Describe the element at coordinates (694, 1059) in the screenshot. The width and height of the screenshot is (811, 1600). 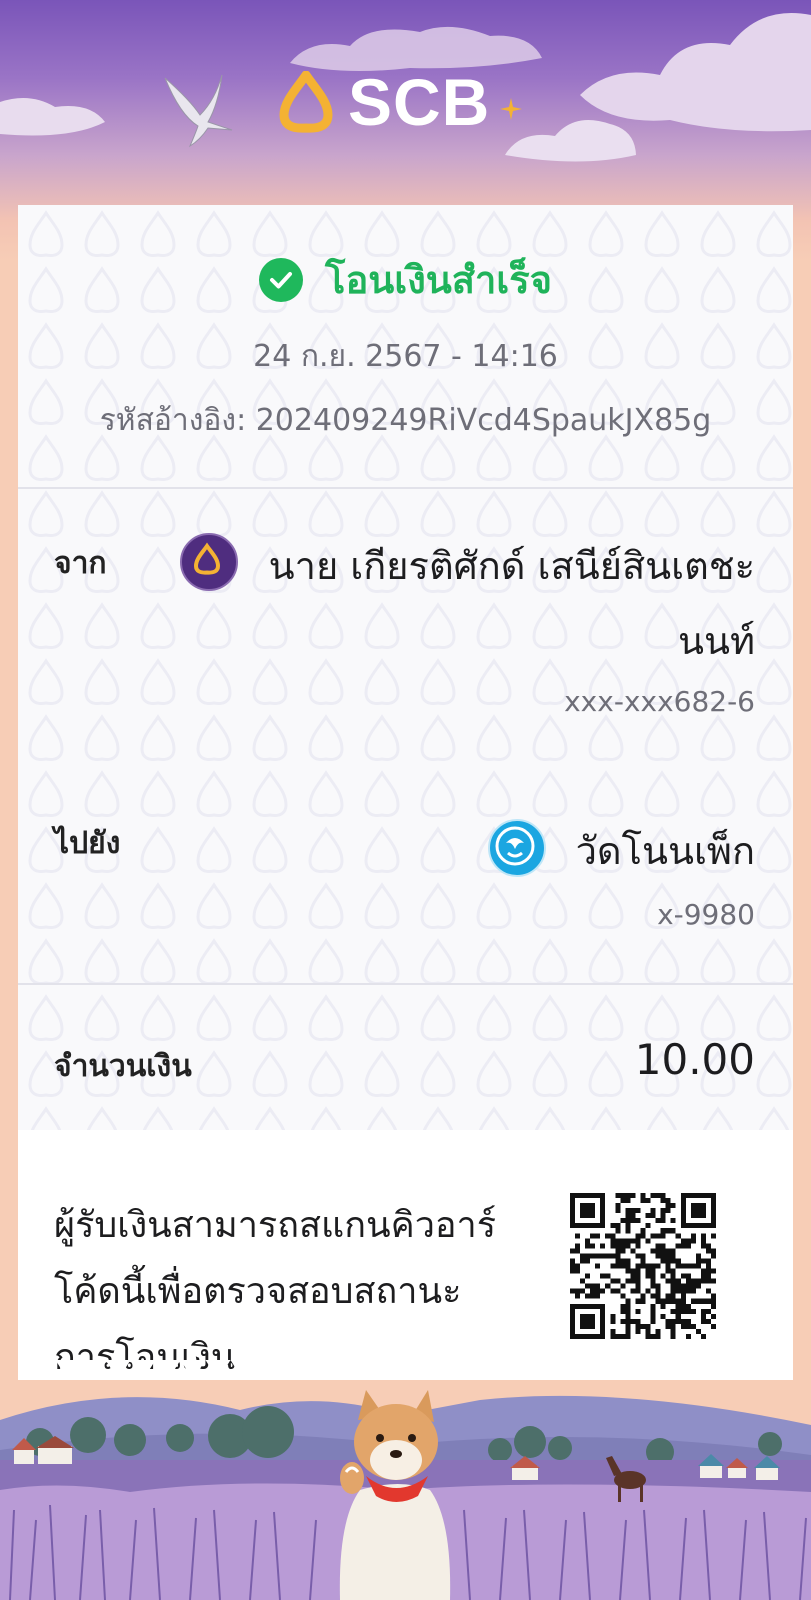
I see `amount-value: 10.00` at that location.